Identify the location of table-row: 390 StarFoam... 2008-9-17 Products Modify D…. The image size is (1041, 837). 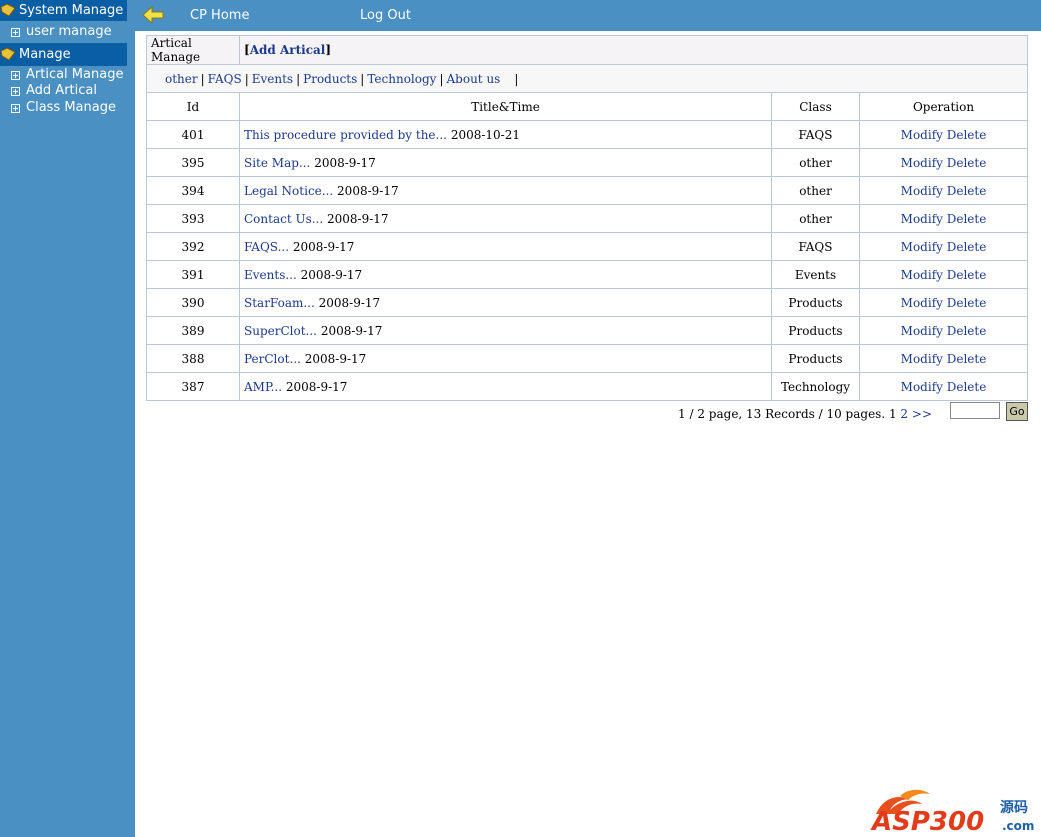
(587, 302).